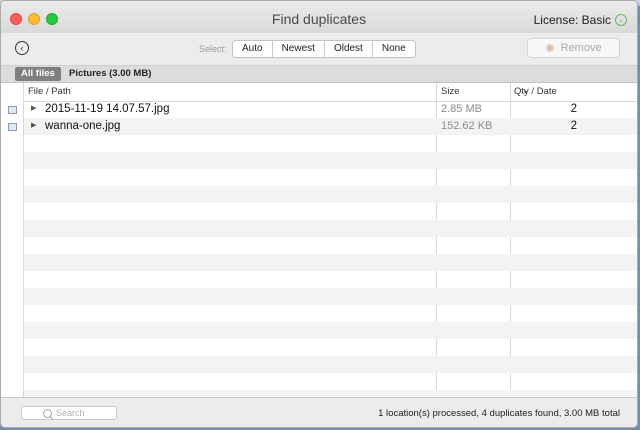 The image size is (640, 430). What do you see at coordinates (535, 91) in the screenshot?
I see `column-header-qty-date: Qty / Date` at bounding box center [535, 91].